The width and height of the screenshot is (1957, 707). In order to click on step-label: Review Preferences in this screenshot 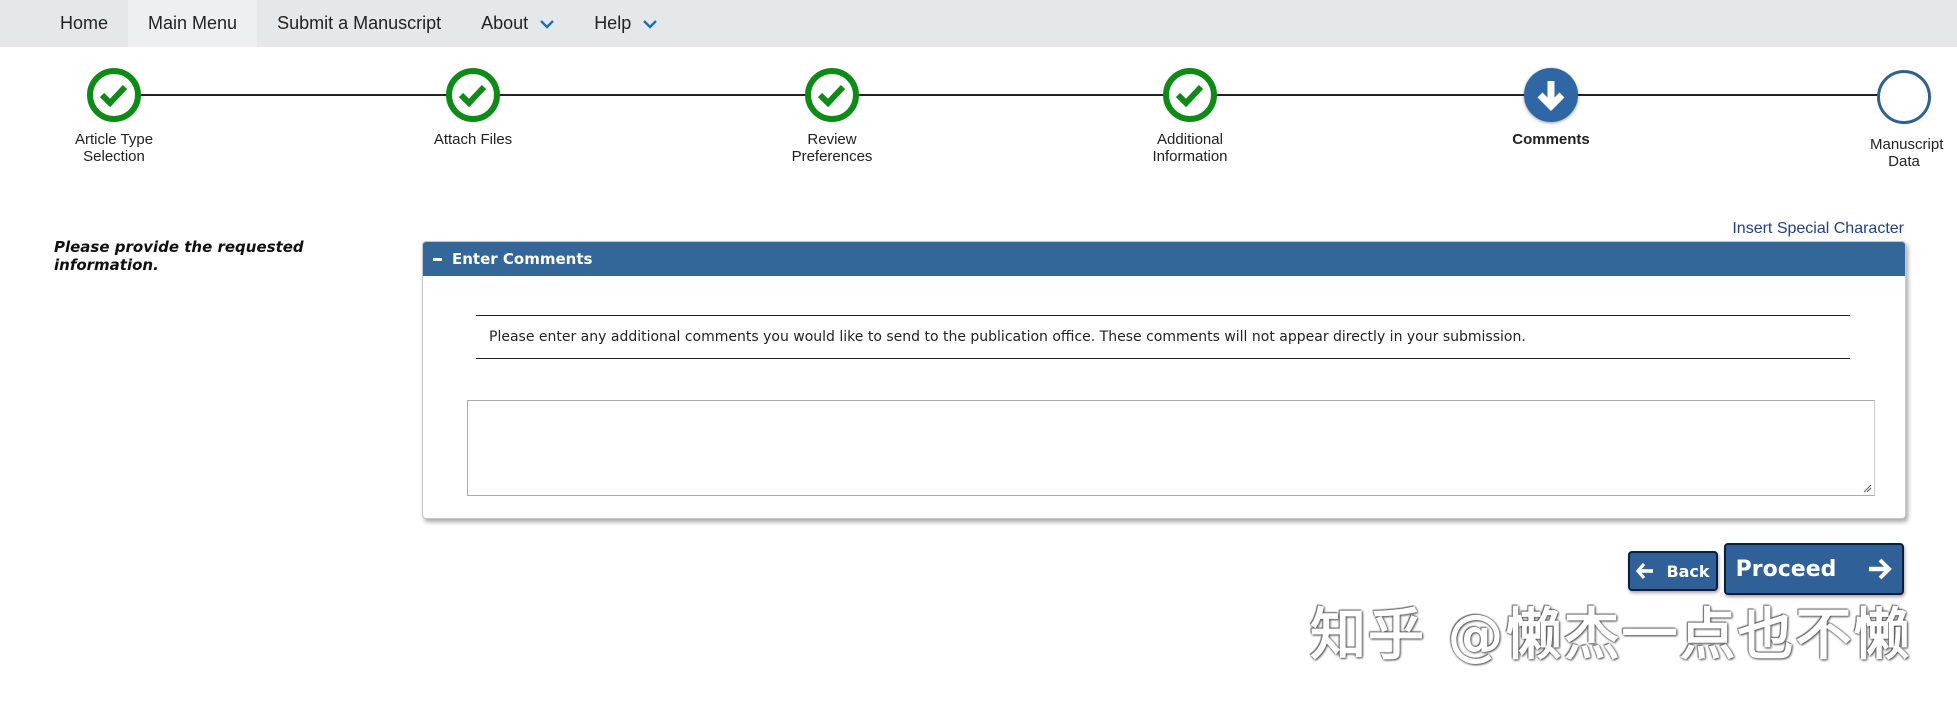, I will do `click(832, 148)`.